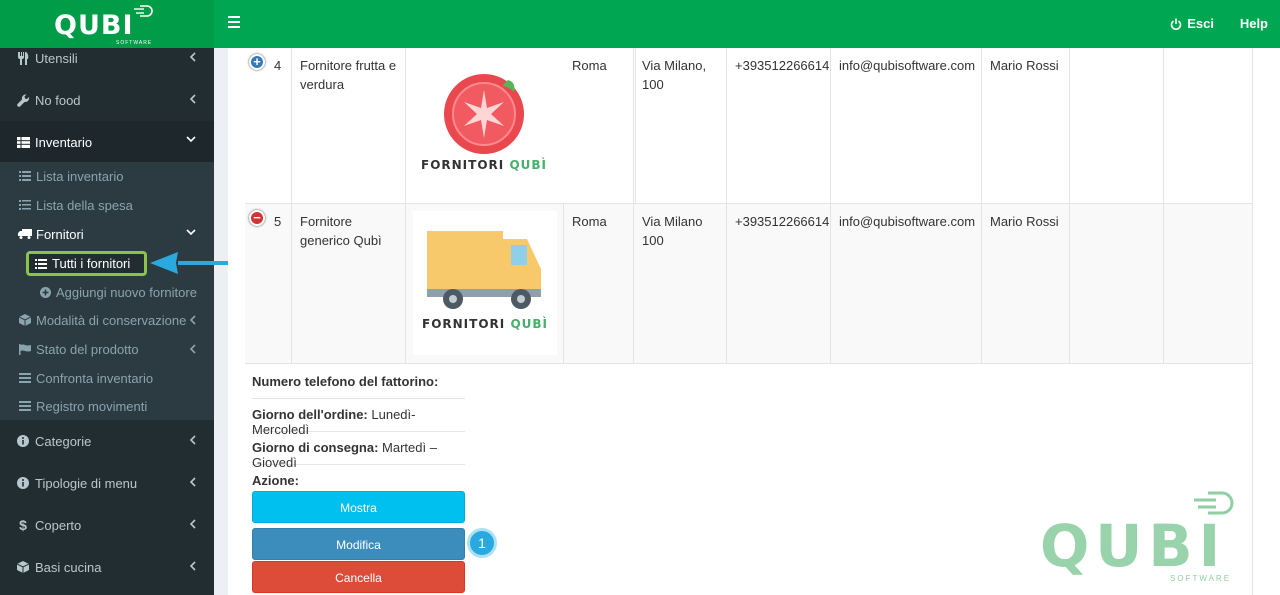  Describe the element at coordinates (25, 205) in the screenshot. I see `list-ul-icon` at that location.